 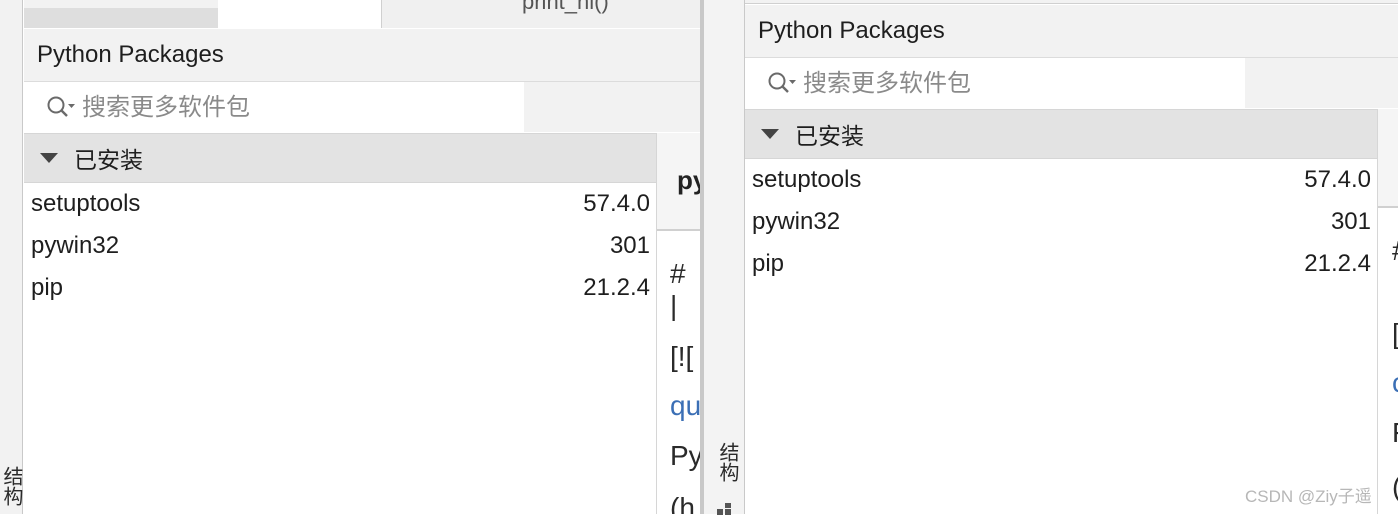 What do you see at coordinates (121, 18) in the screenshot?
I see `tab-inactive` at bounding box center [121, 18].